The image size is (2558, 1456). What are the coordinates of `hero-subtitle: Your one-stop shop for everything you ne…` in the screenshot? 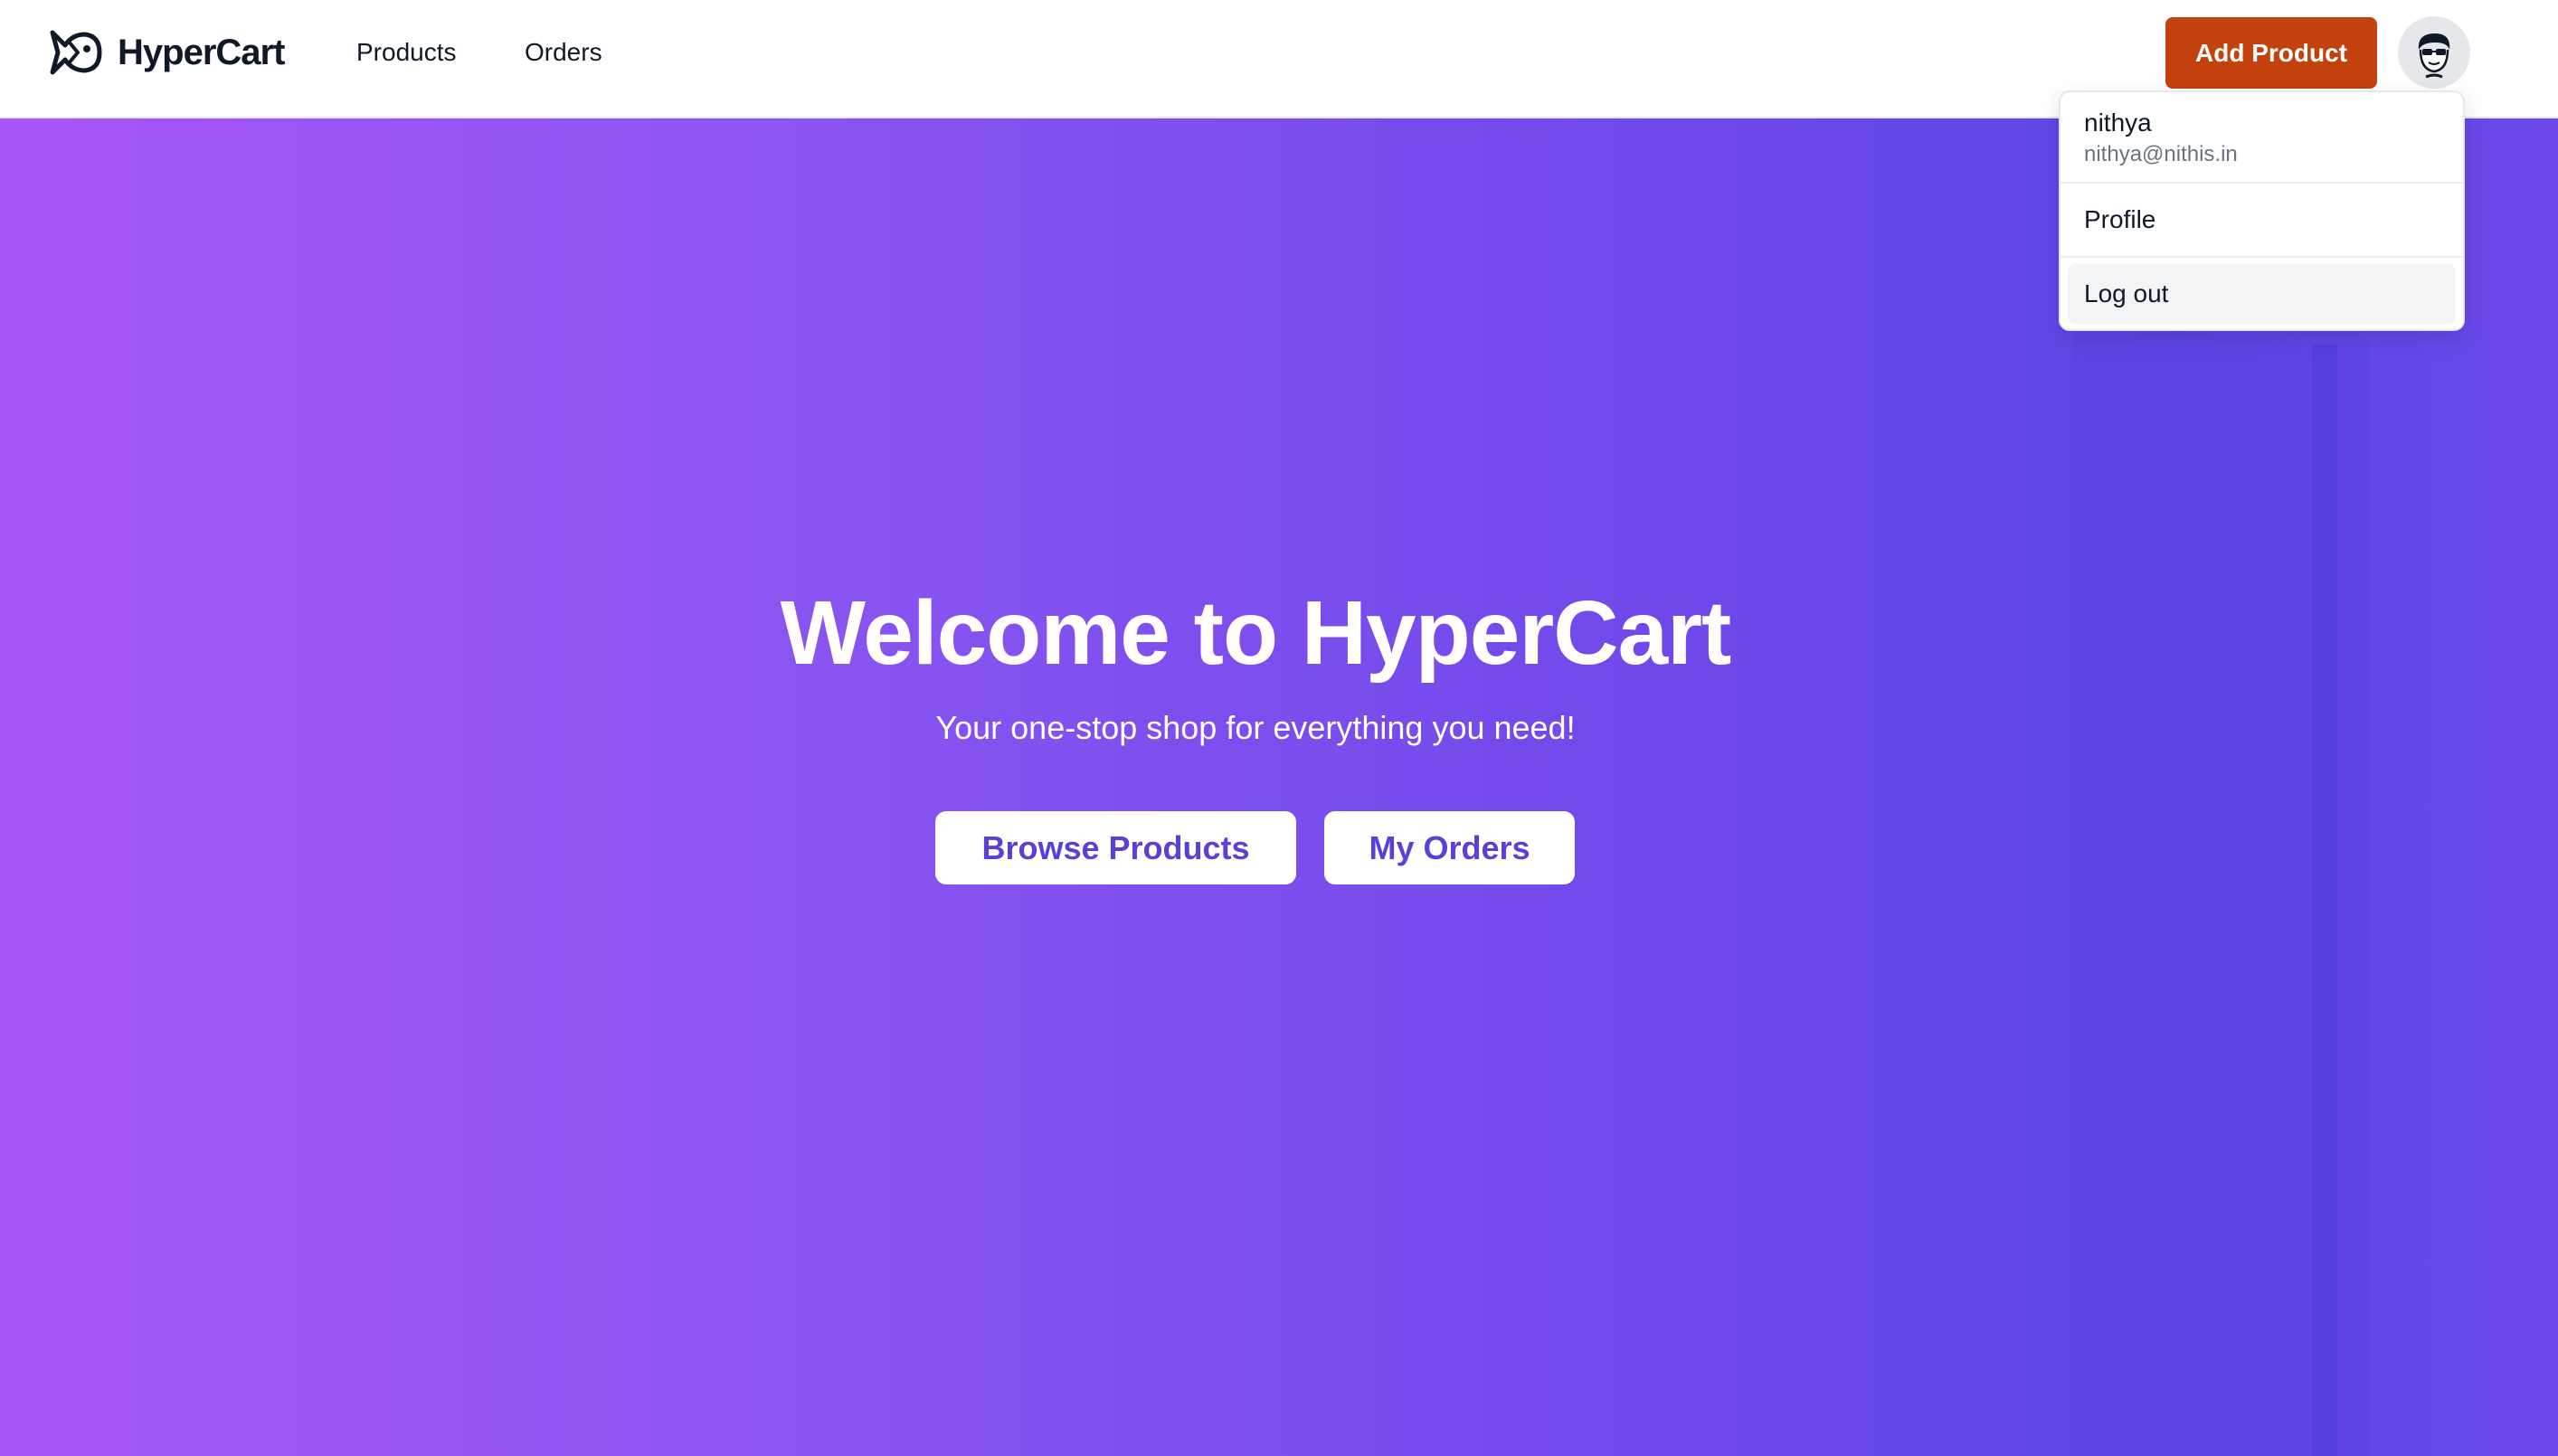 It's located at (1255, 728).